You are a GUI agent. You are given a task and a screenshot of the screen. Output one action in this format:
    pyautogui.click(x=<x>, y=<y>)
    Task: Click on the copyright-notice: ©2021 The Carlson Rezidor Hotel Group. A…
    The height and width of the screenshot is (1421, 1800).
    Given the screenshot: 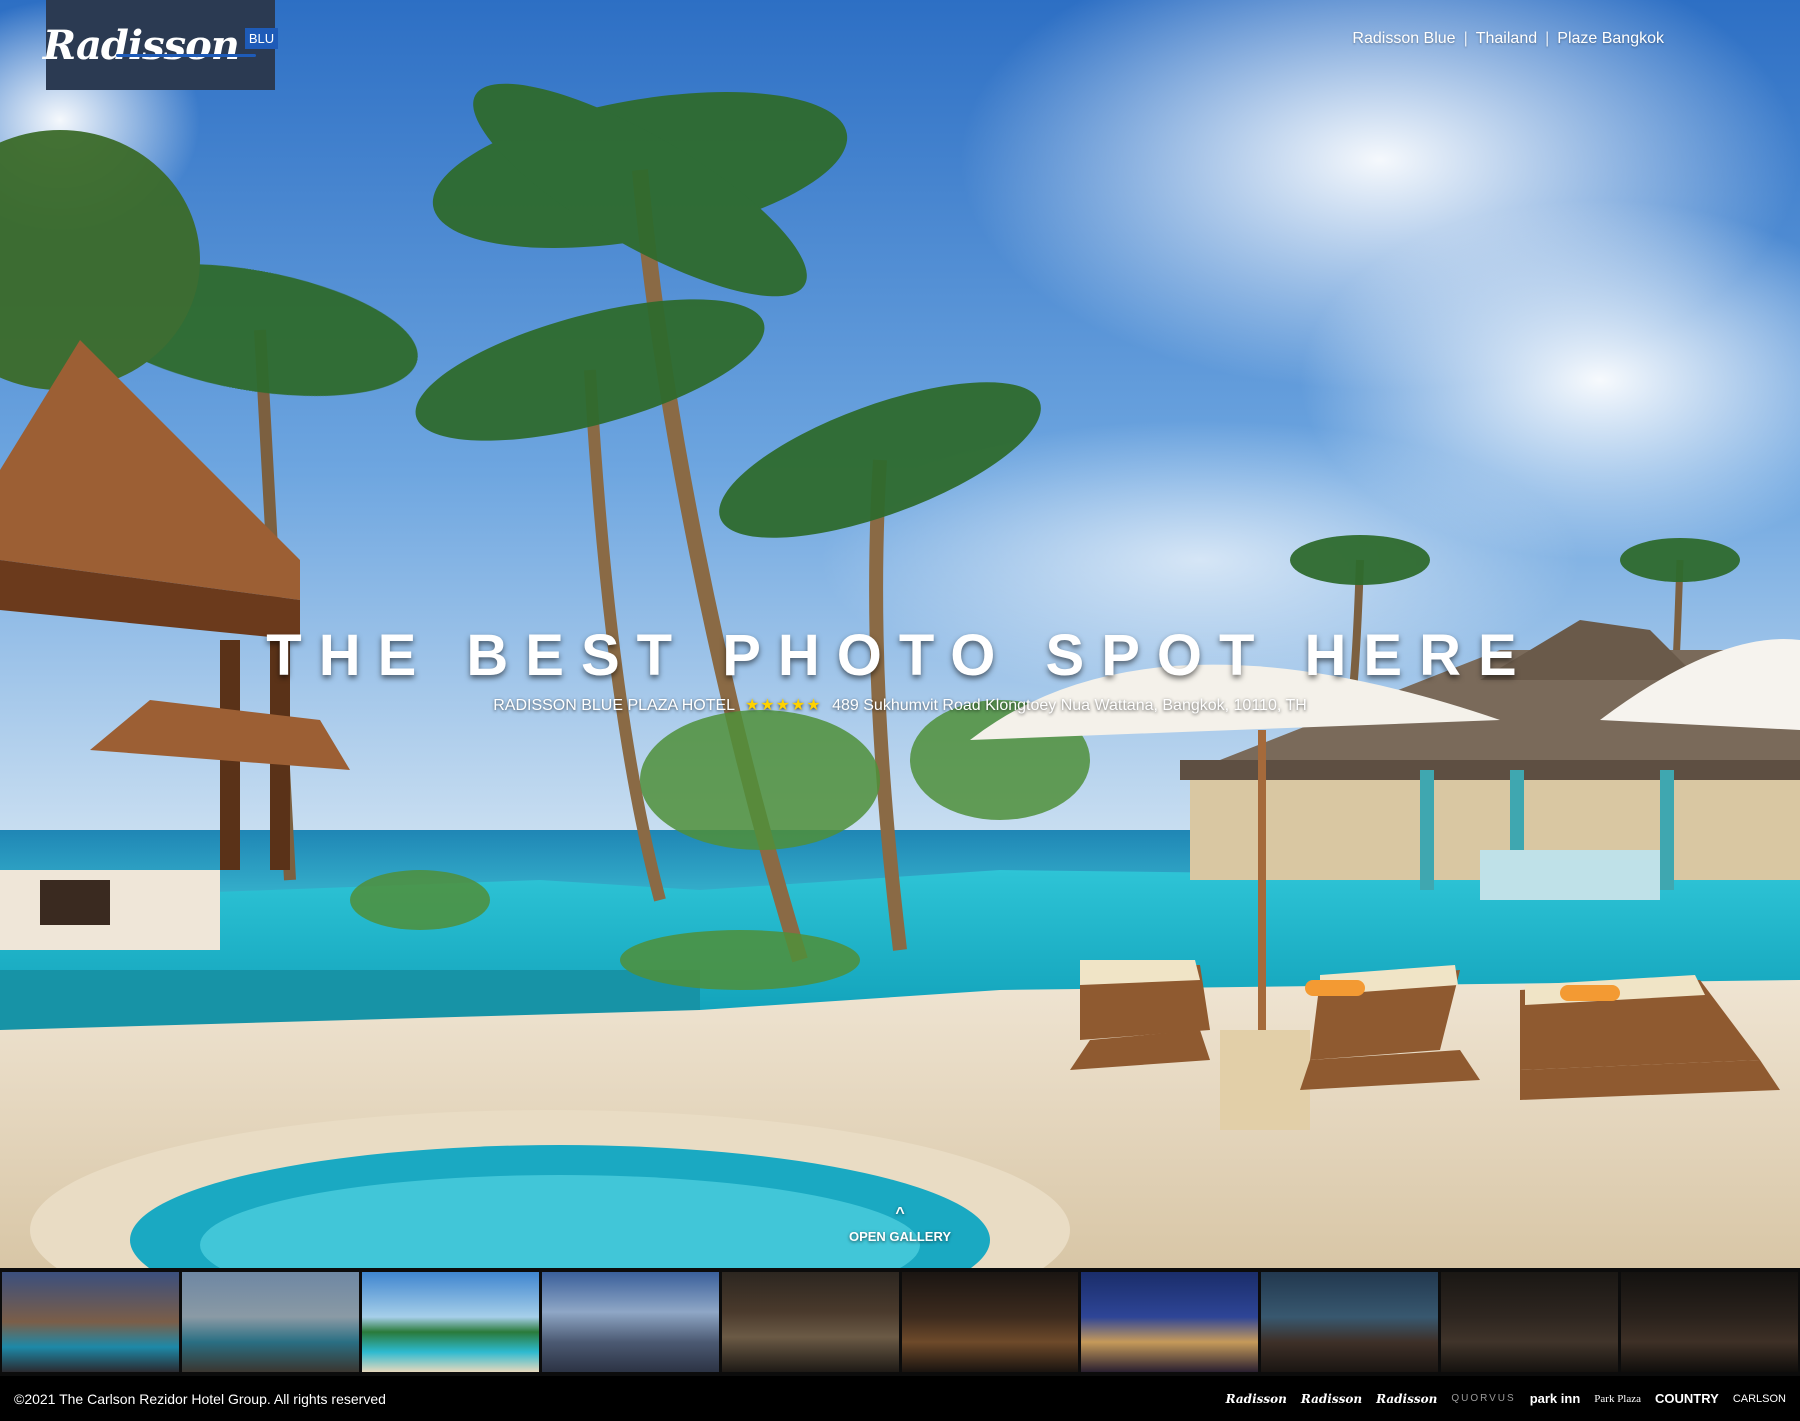 What is the action you would take?
    pyautogui.click(x=200, y=1398)
    